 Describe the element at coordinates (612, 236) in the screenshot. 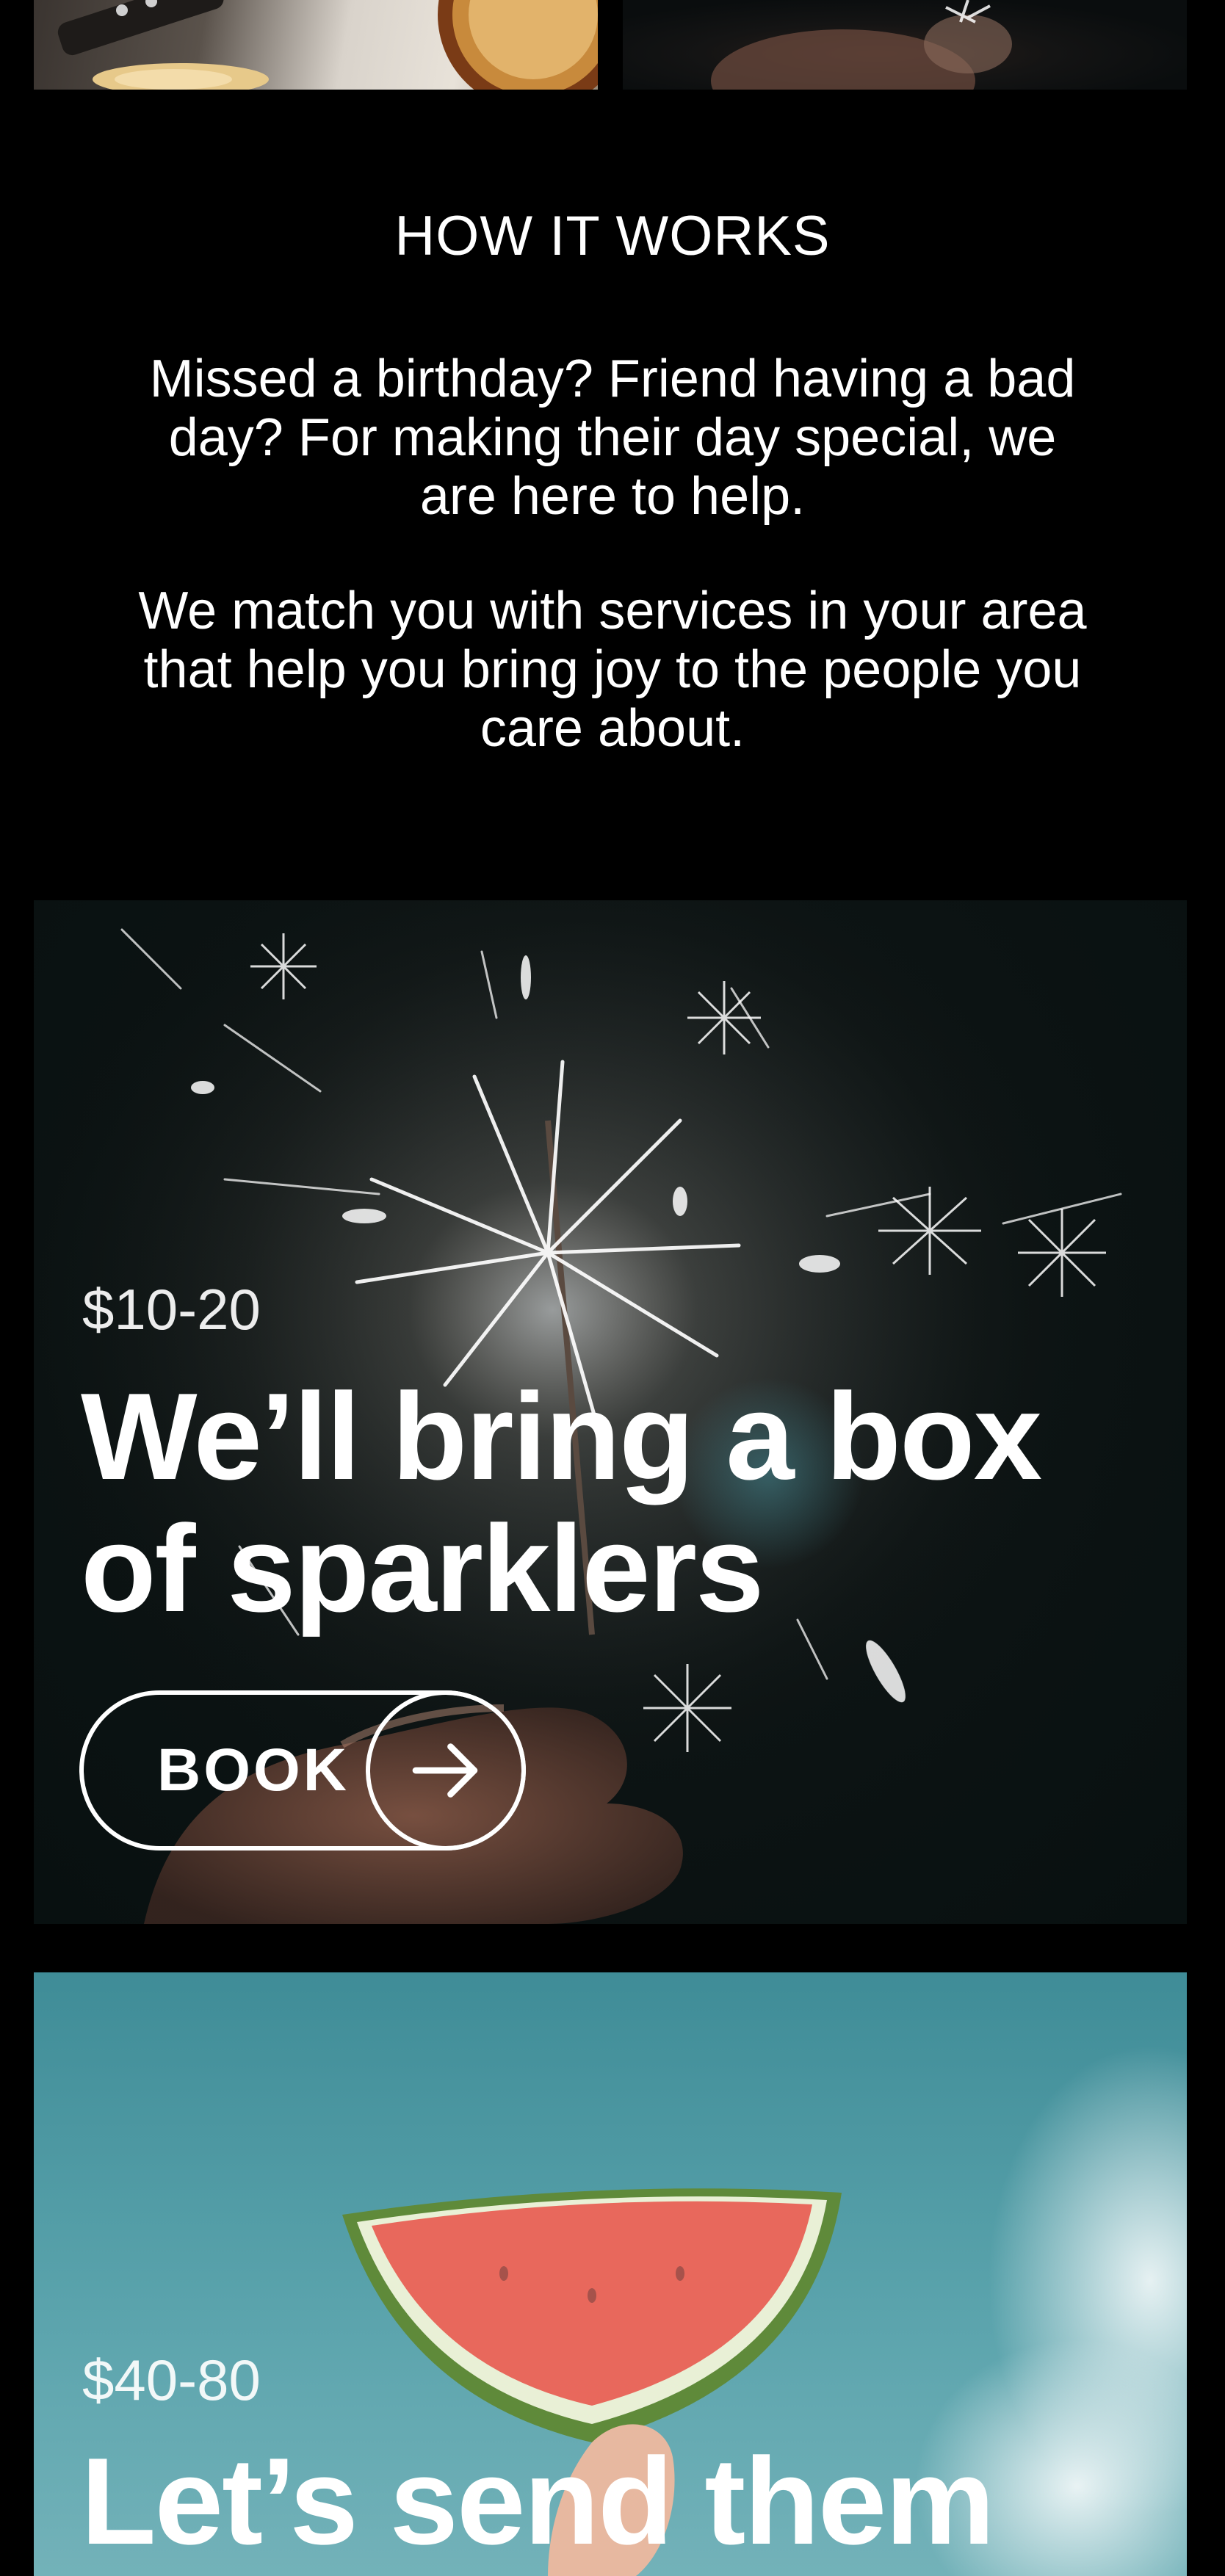

I see `how-it-works-title: HOW IT WORKS` at that location.